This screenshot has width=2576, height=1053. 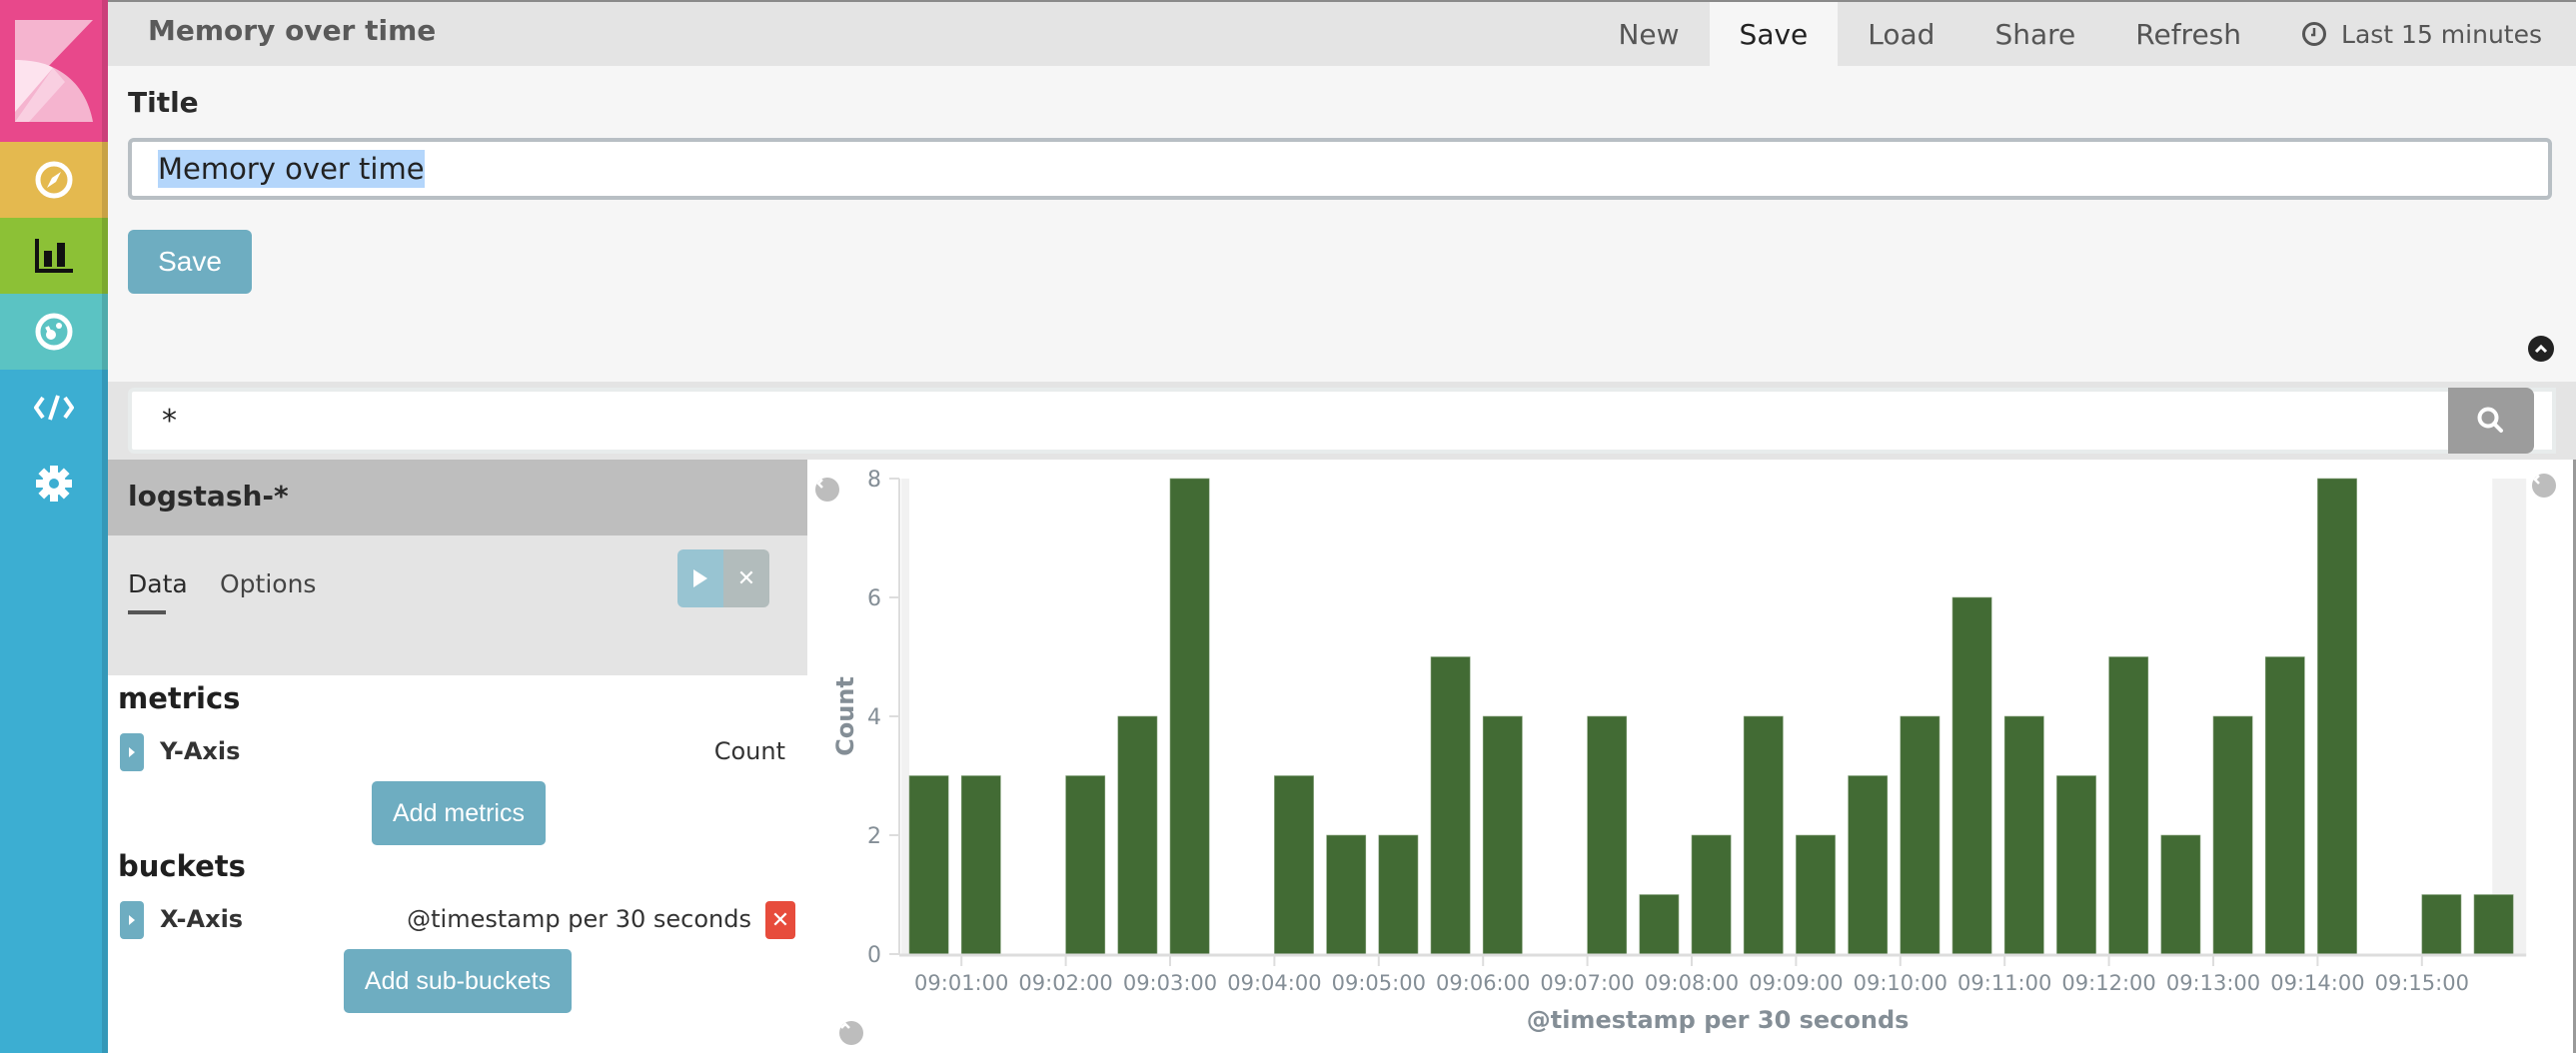 What do you see at coordinates (182, 866) in the screenshot?
I see `buckets-section-title: buckets` at bounding box center [182, 866].